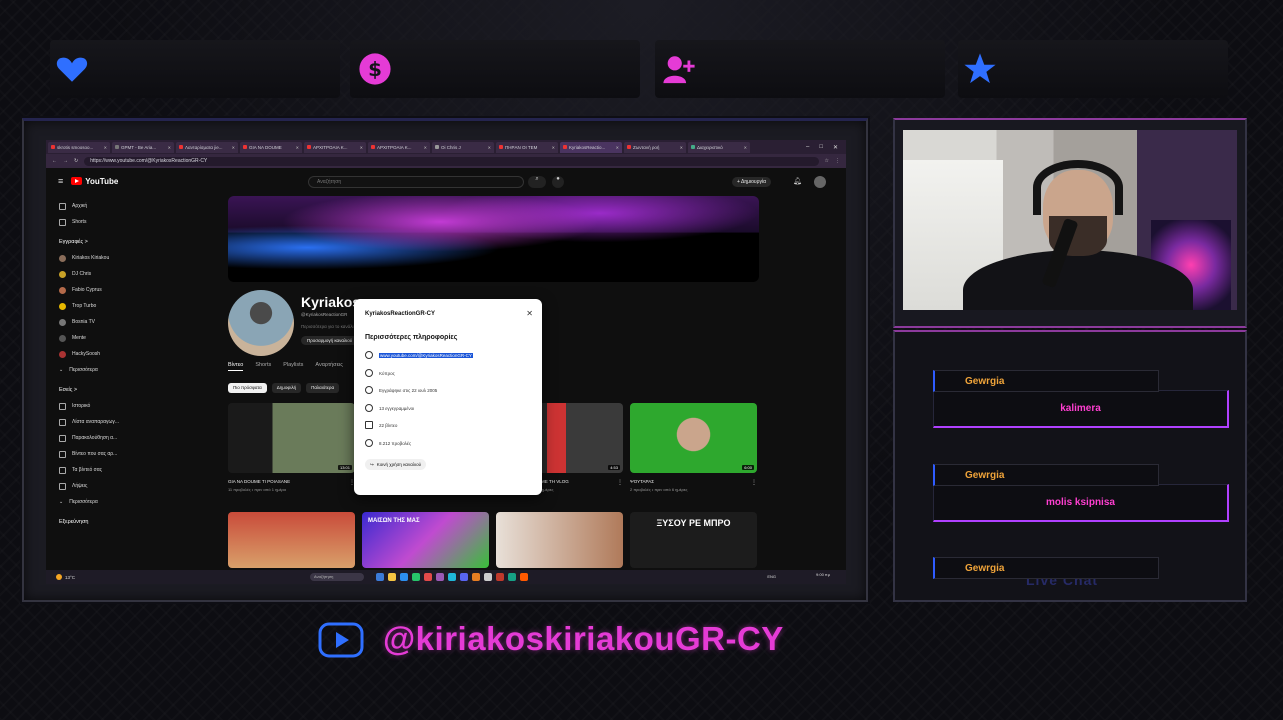 The width and height of the screenshot is (1283, 720). I want to click on avatar, so click(820, 182).